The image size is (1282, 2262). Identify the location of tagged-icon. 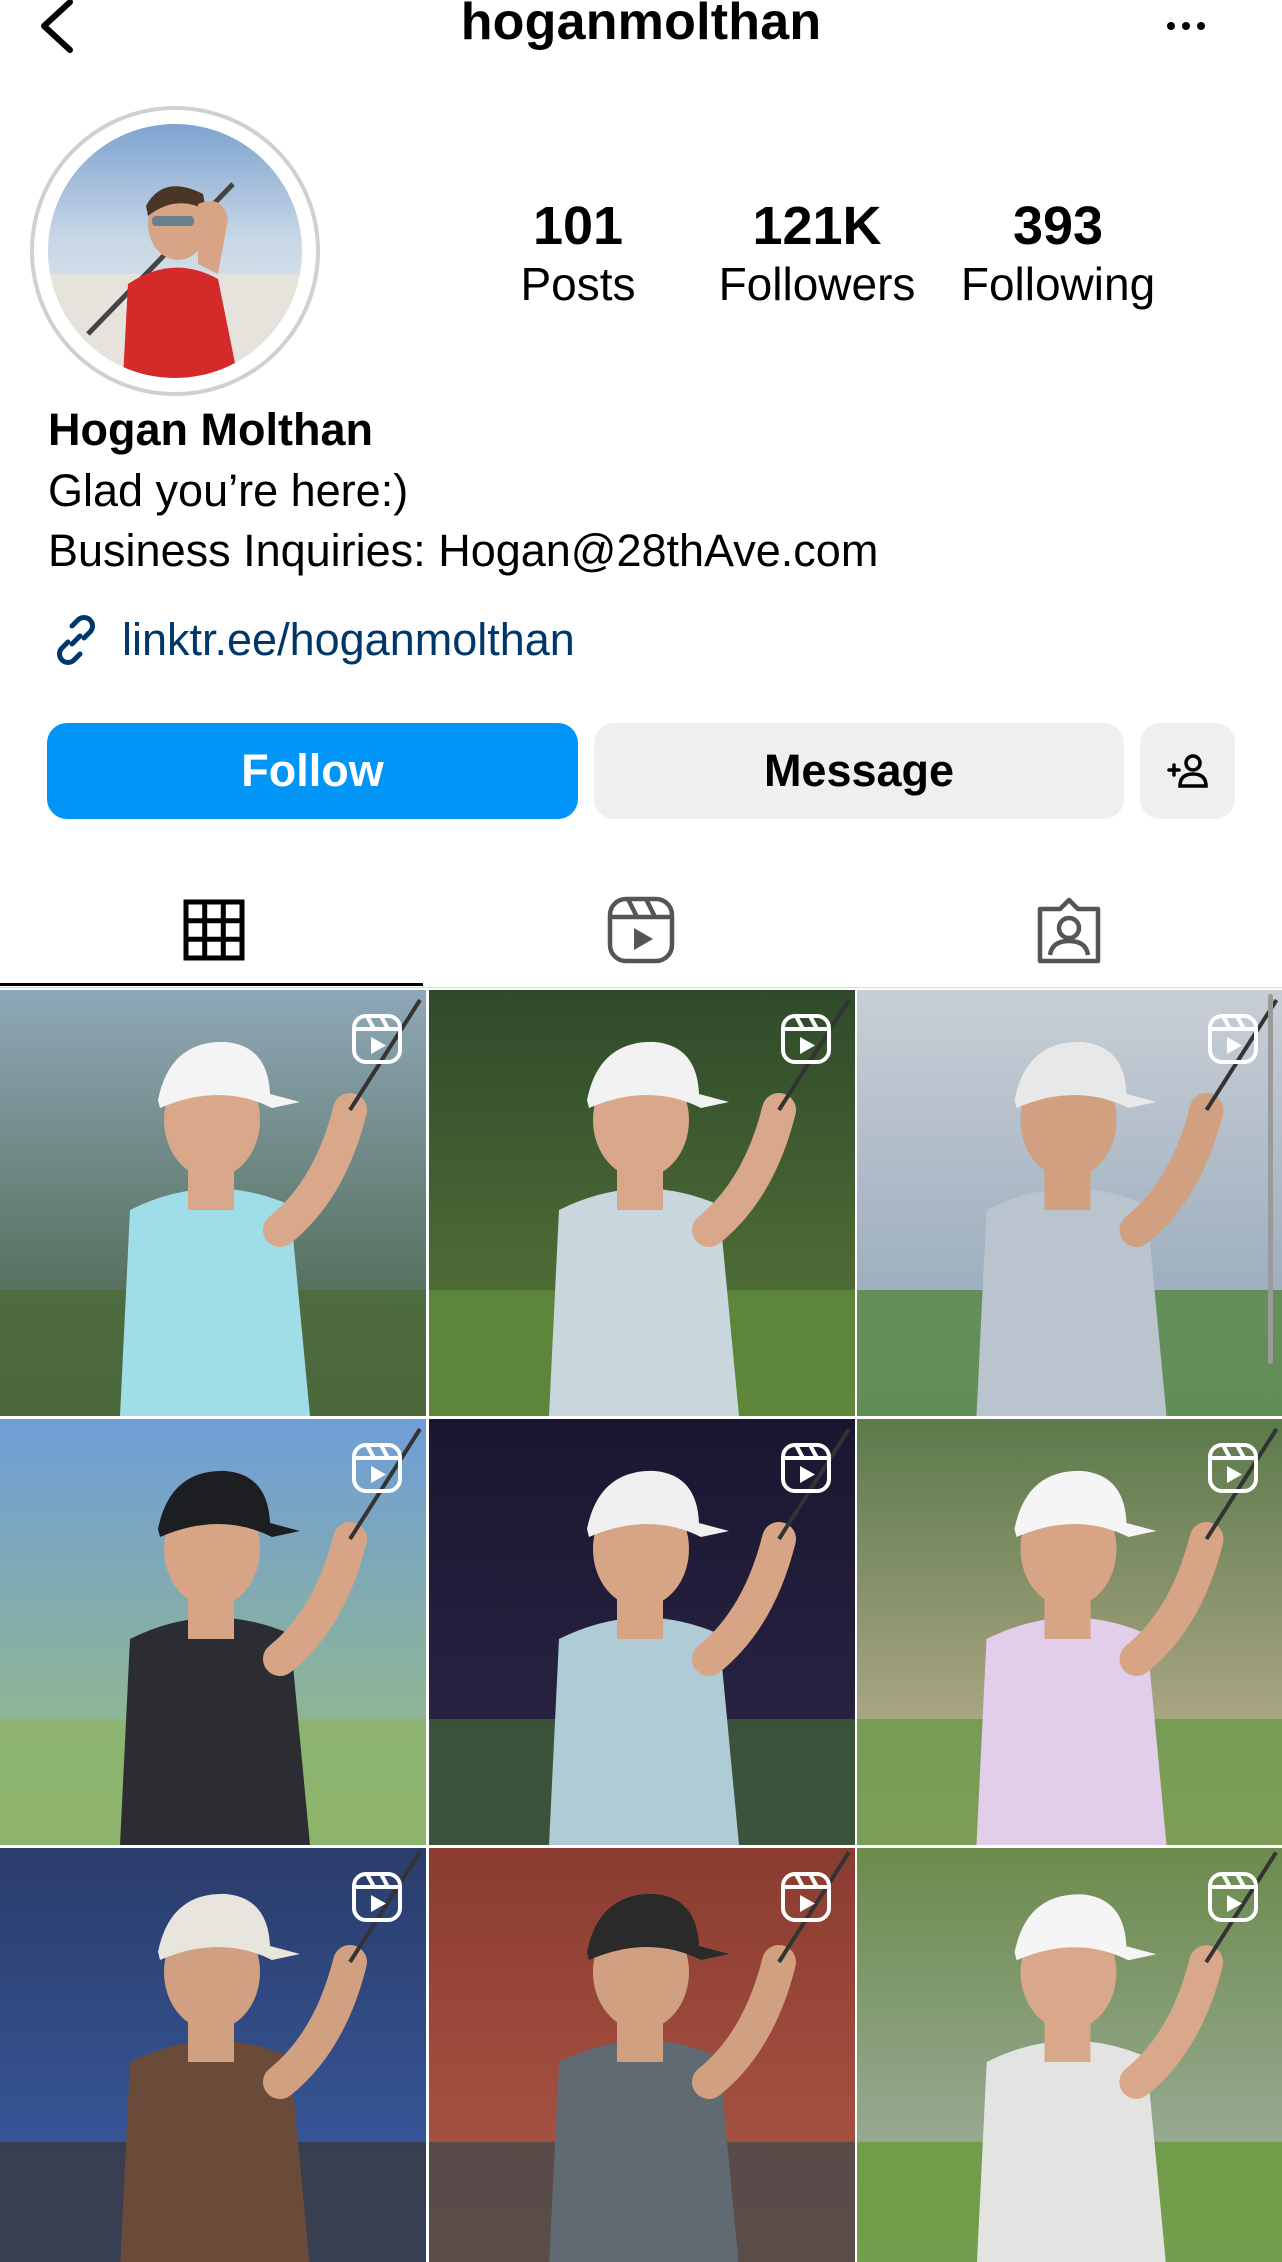
(1068, 930).